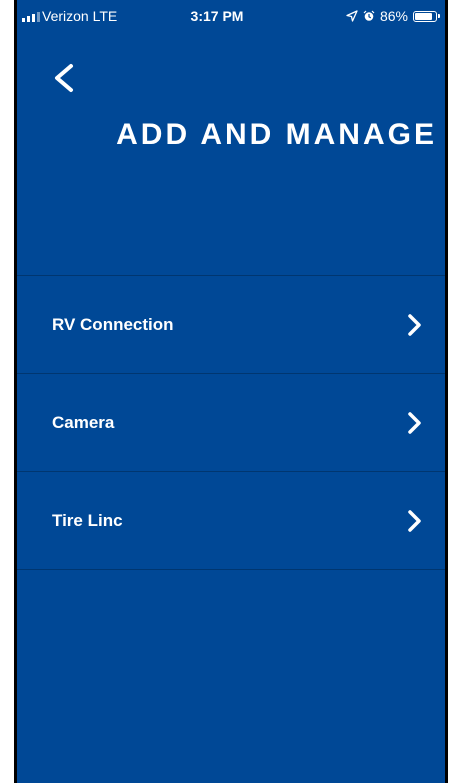 The height and width of the screenshot is (783, 461). I want to click on alarm-icon, so click(369, 15).